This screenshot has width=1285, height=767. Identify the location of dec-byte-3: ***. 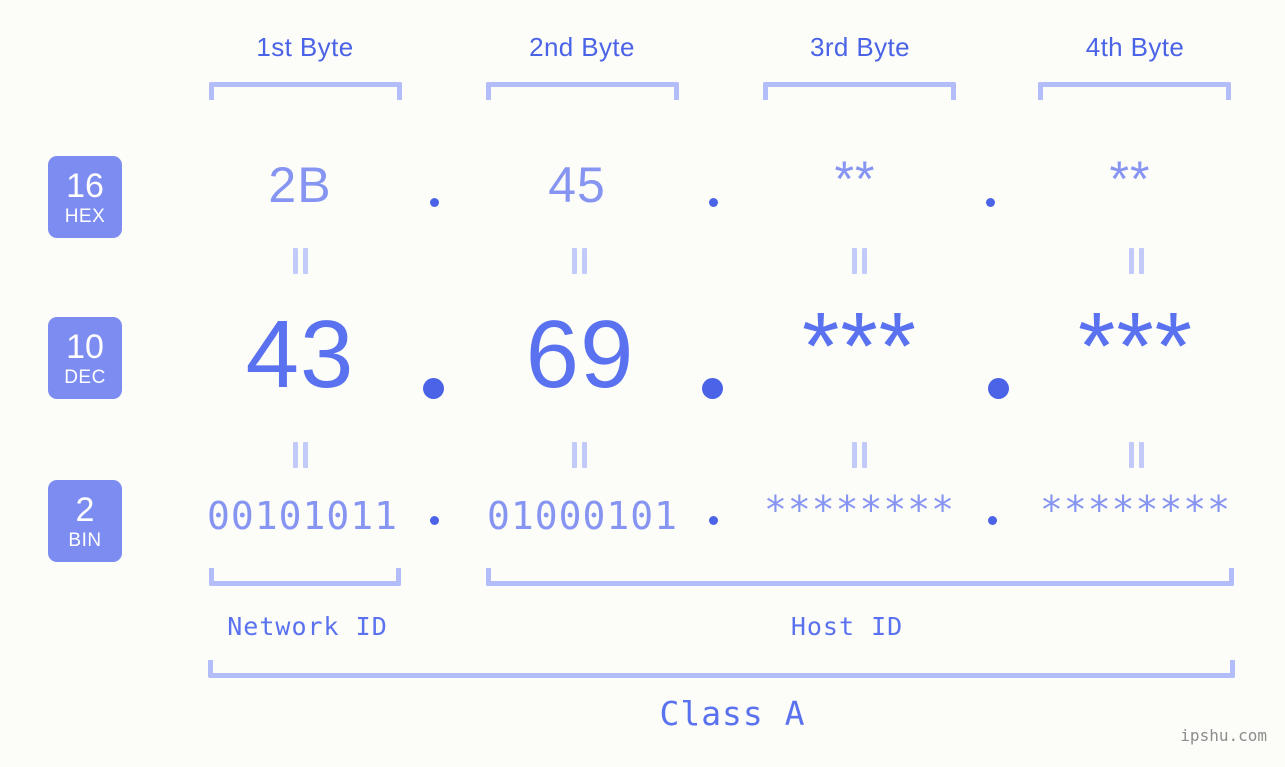
(859, 346).